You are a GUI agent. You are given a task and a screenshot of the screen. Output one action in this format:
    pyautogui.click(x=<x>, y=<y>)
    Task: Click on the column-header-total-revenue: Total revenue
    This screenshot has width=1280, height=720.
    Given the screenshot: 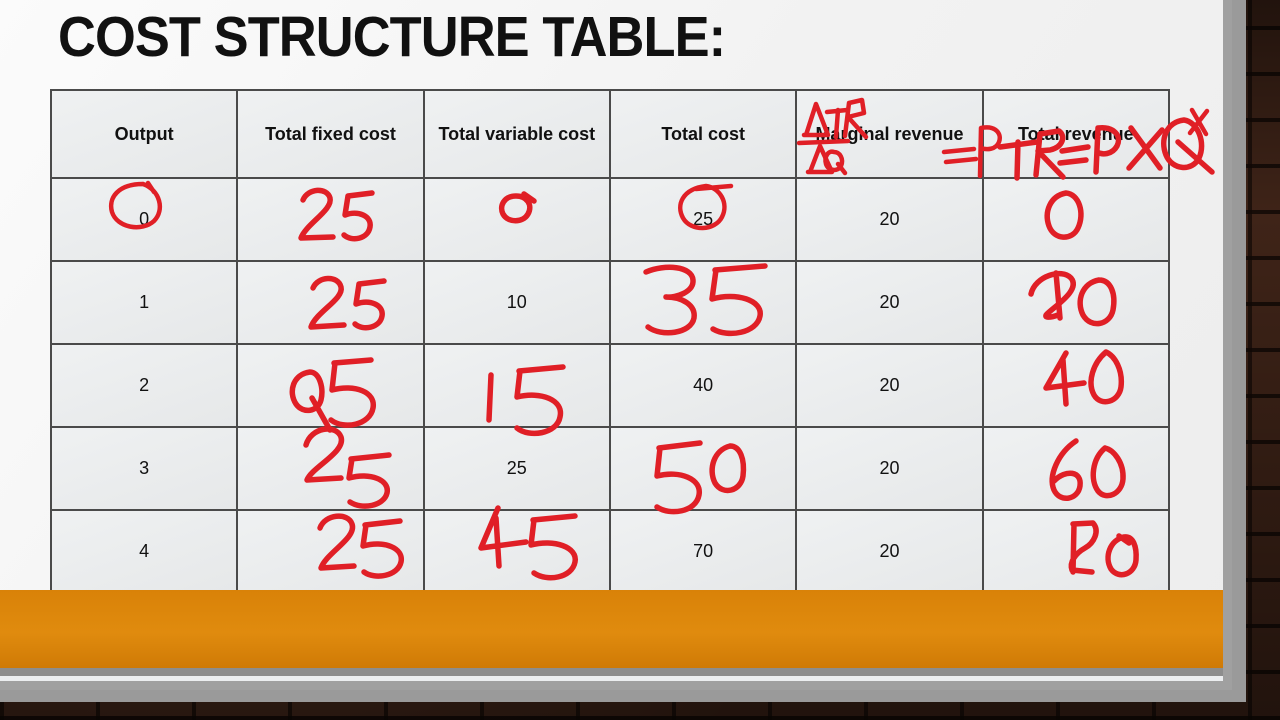 What is the action you would take?
    pyautogui.click(x=1076, y=134)
    